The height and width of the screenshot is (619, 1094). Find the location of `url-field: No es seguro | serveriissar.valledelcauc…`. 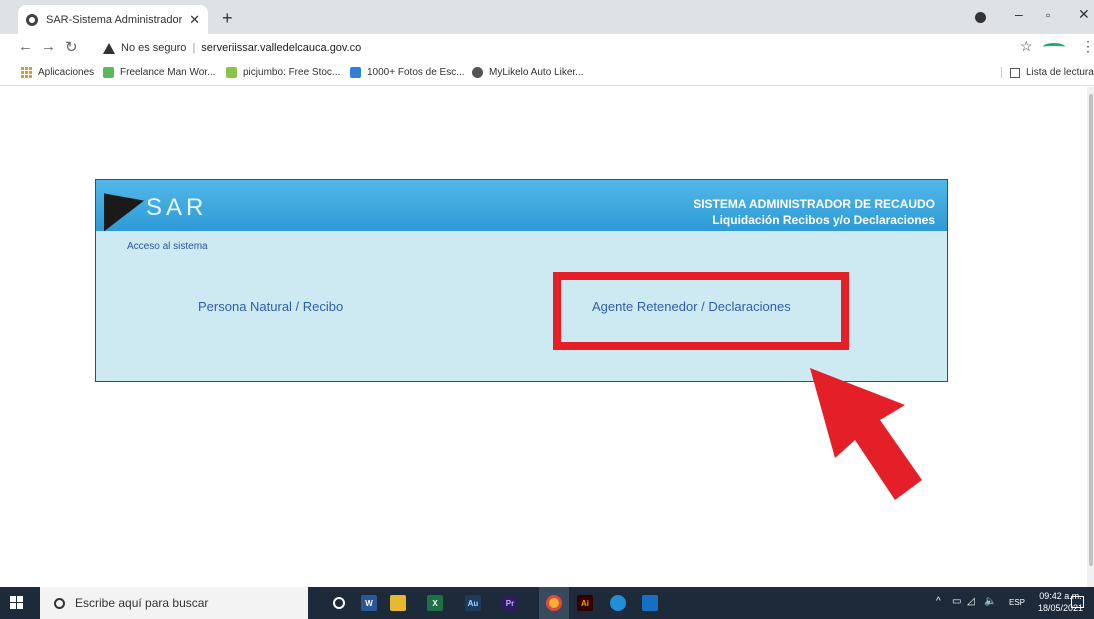

url-field: No es seguro | serveriissar.valledelcauc… is located at coordinates (555, 48).